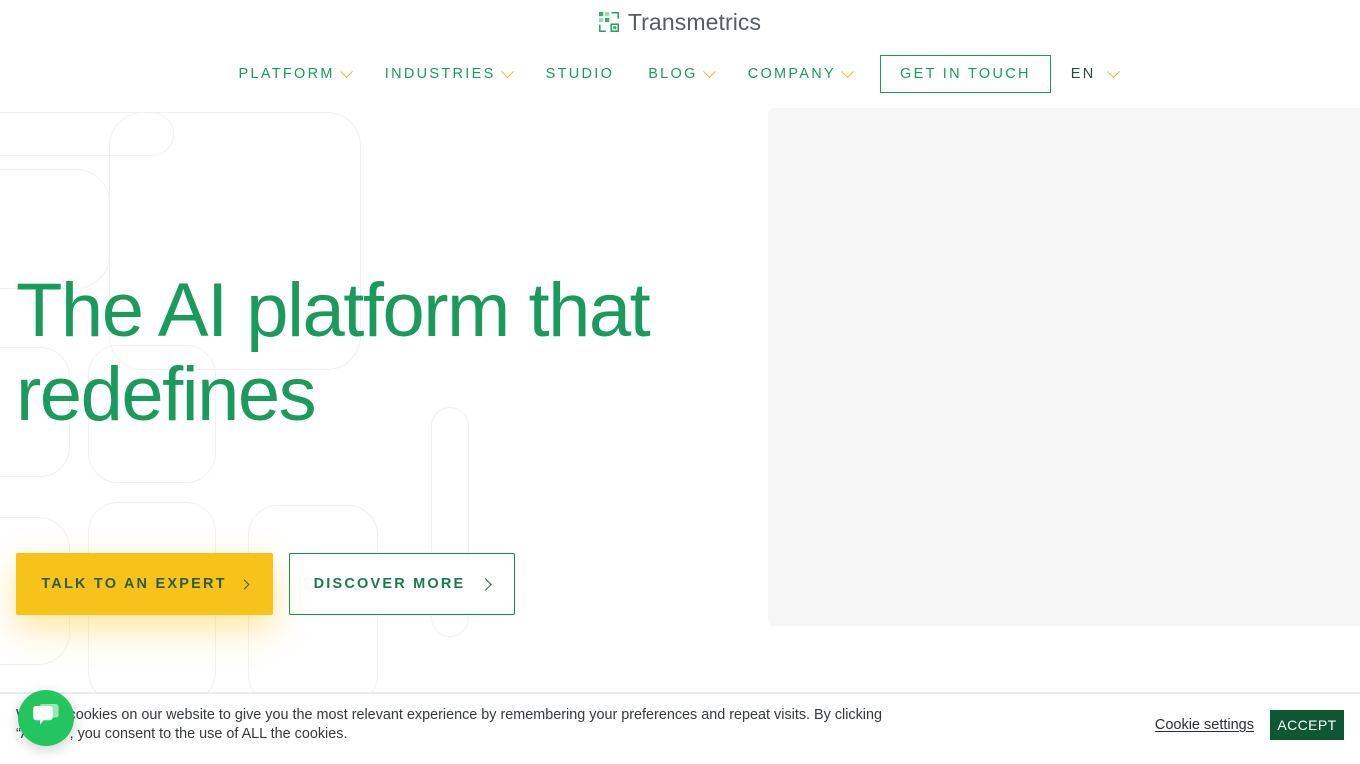  Describe the element at coordinates (1204, 725) in the screenshot. I see `cookie-settings-link: Cookie settings` at that location.